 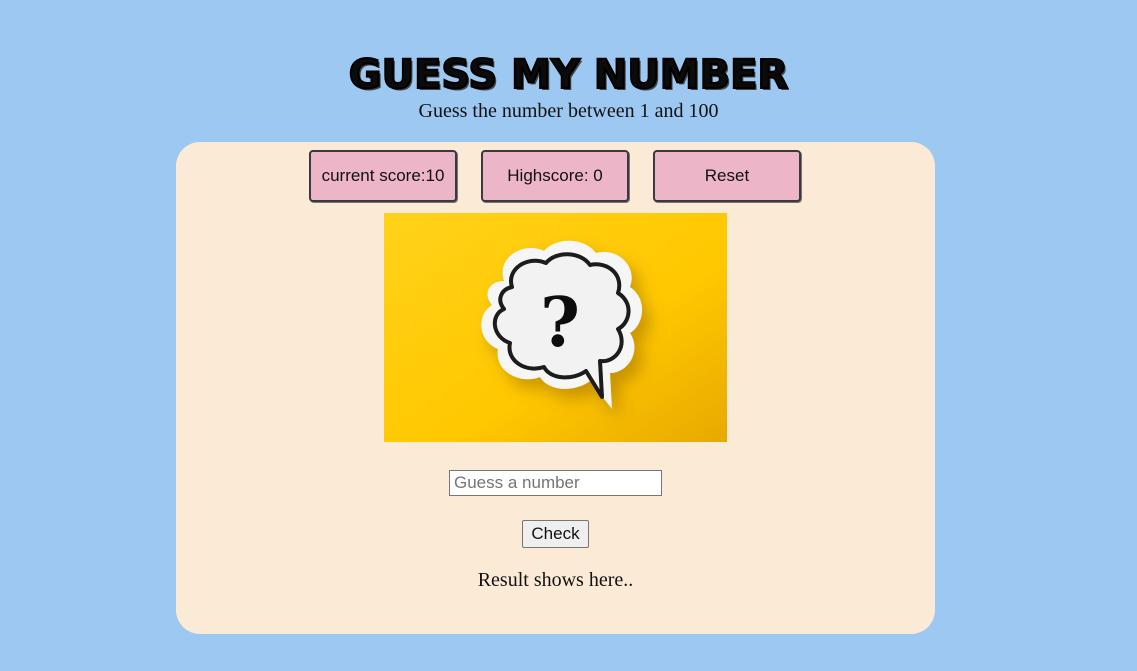 I want to click on check-button: Check, so click(x=555, y=534).